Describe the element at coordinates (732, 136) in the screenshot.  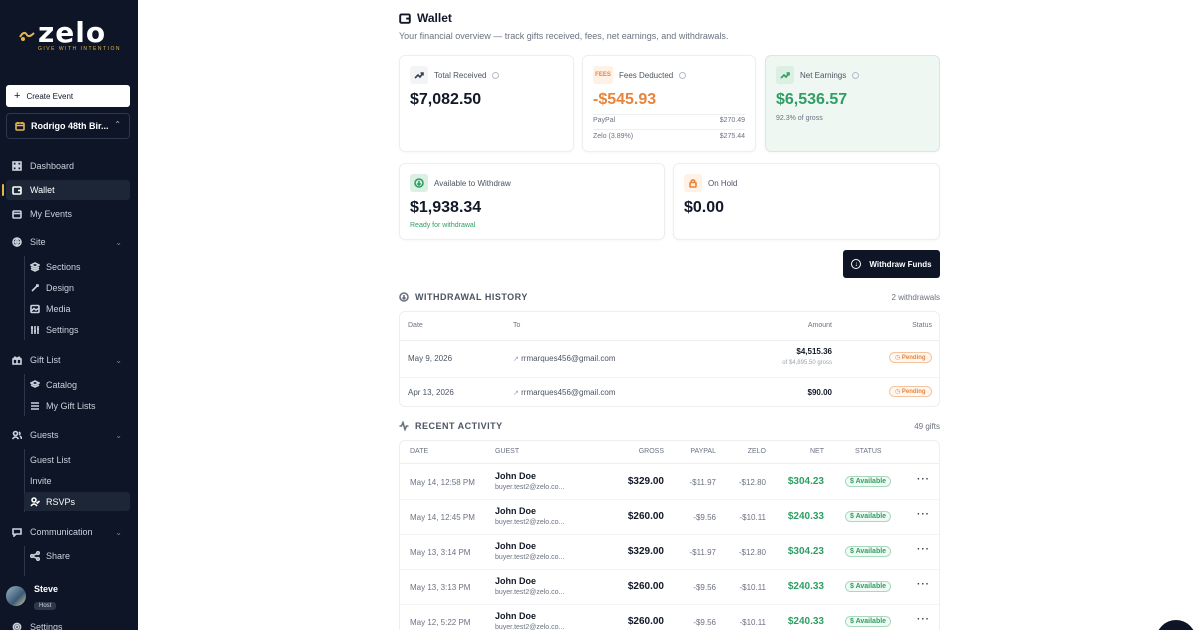
I see `fee-amount: $275.44` at that location.